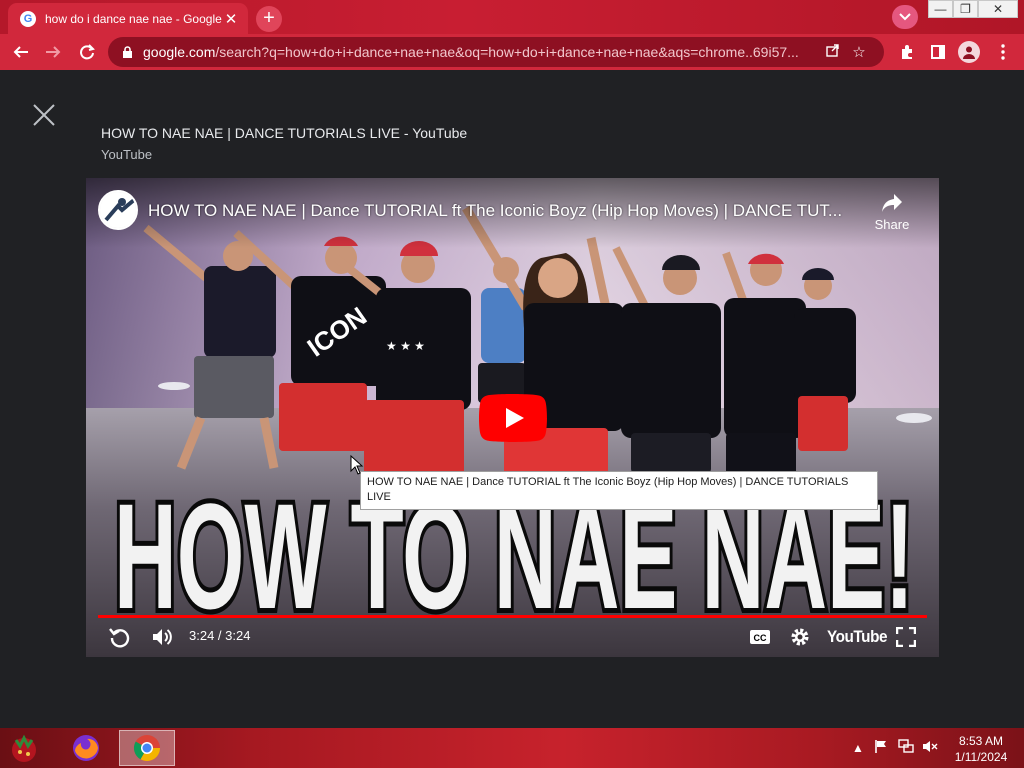  I want to click on replay-icon, so click(119, 638).